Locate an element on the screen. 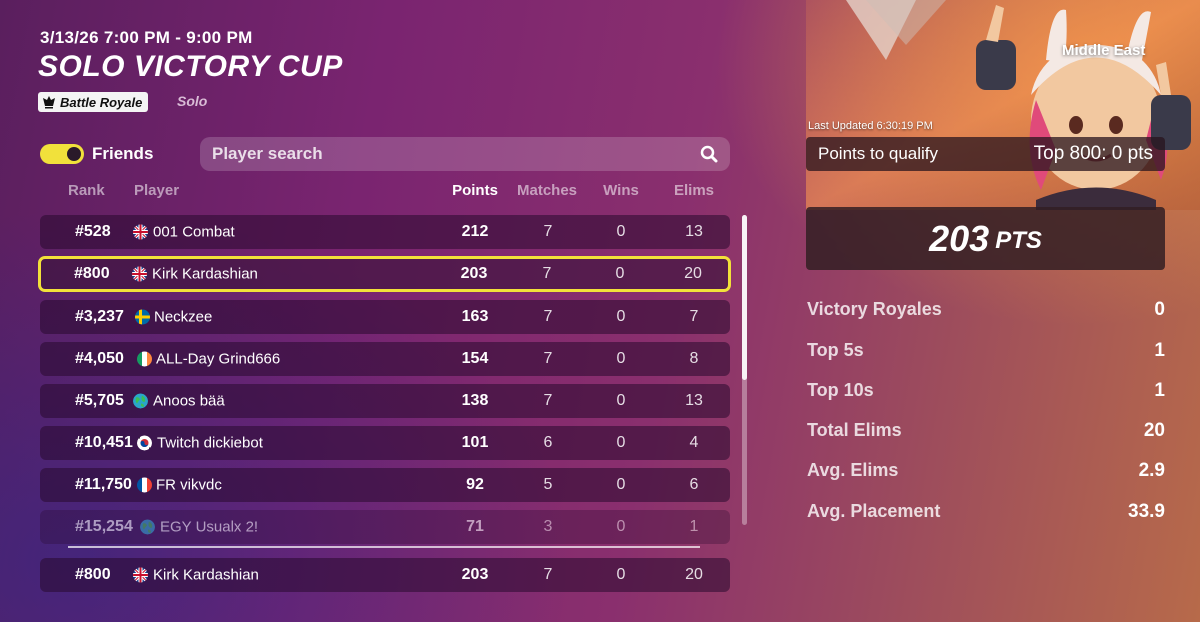 The height and width of the screenshot is (622, 1200). table-row: #10,451 Twitch dickiebot 101 6 0 4 is located at coordinates (385, 443).